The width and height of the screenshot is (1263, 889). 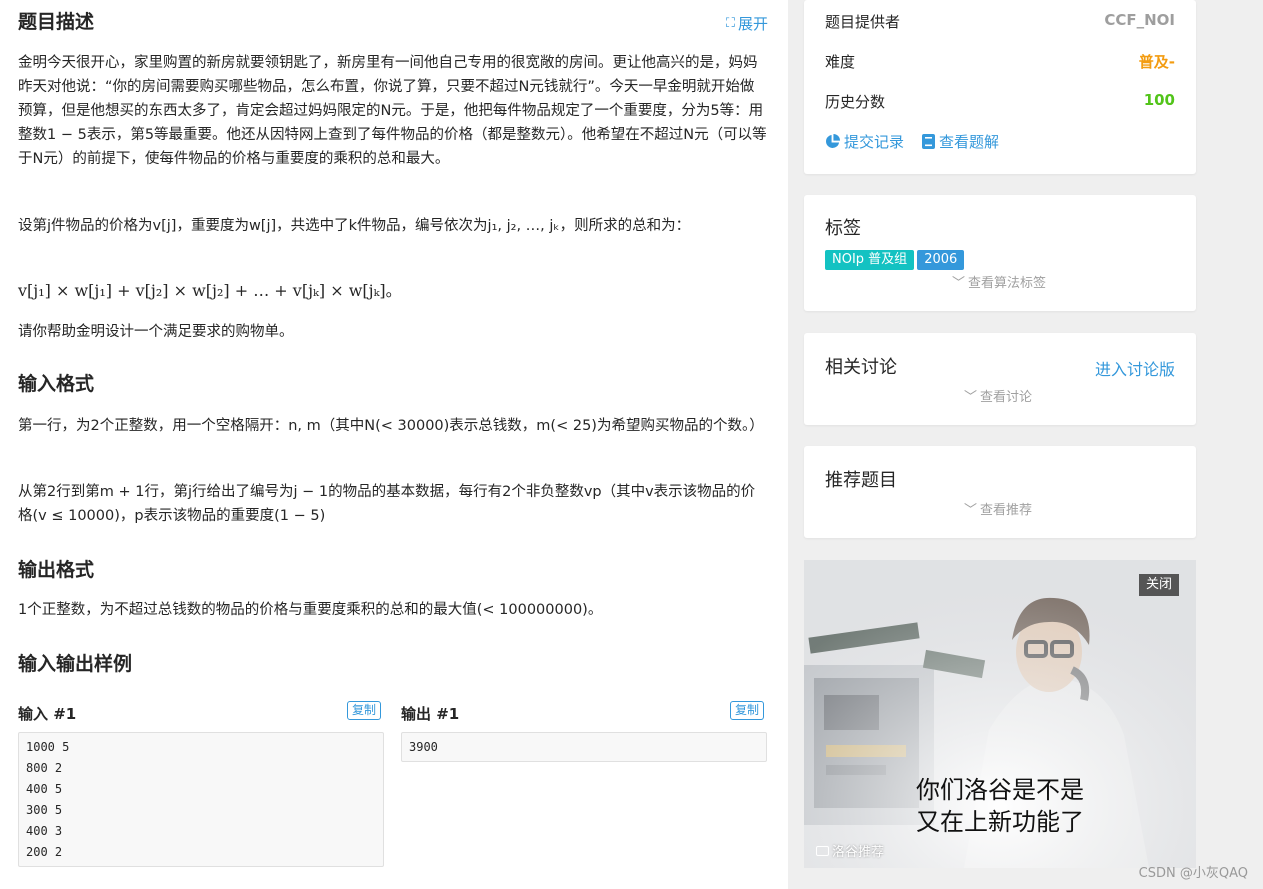 What do you see at coordinates (855, 102) in the screenshot?
I see `score-label: 历史分数` at bounding box center [855, 102].